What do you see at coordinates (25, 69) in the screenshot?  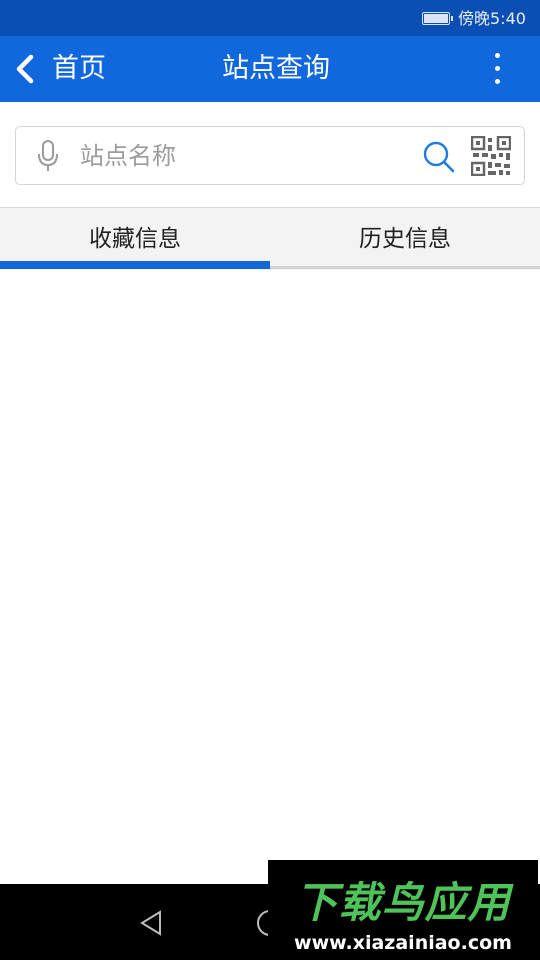 I see `chevron-left-icon` at bounding box center [25, 69].